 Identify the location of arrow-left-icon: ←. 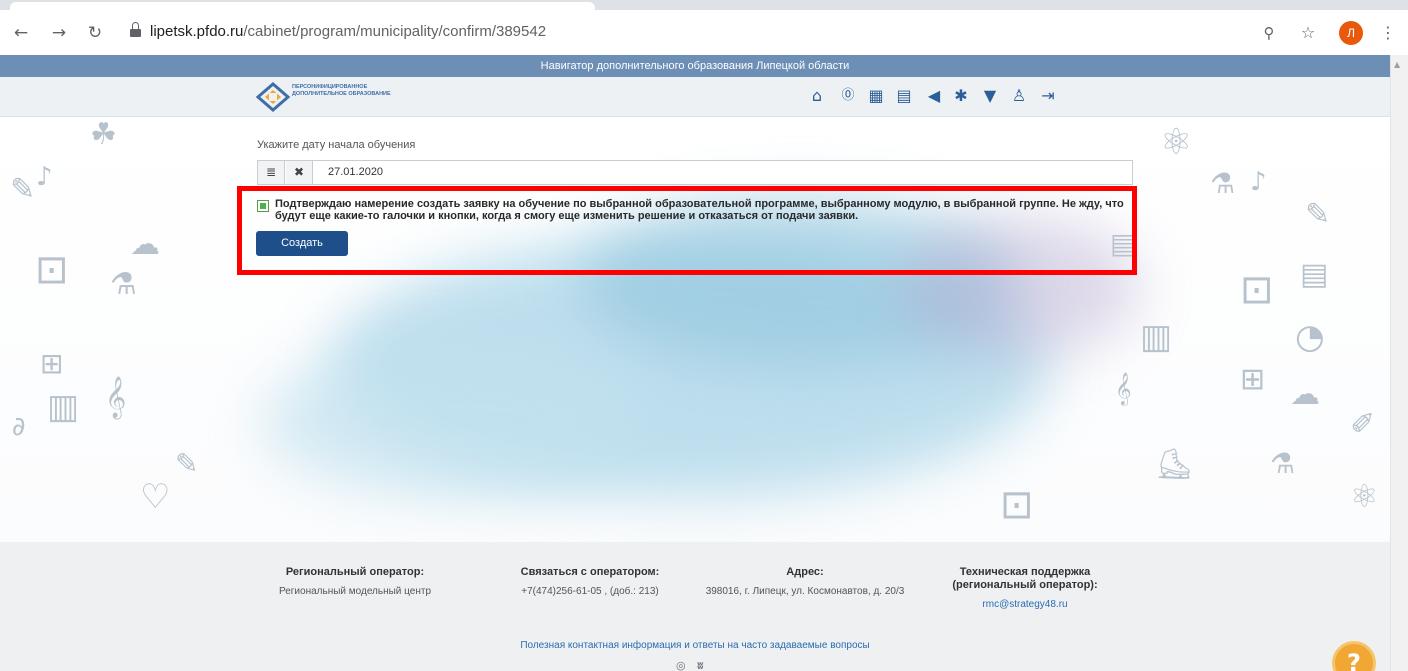
(21, 33).